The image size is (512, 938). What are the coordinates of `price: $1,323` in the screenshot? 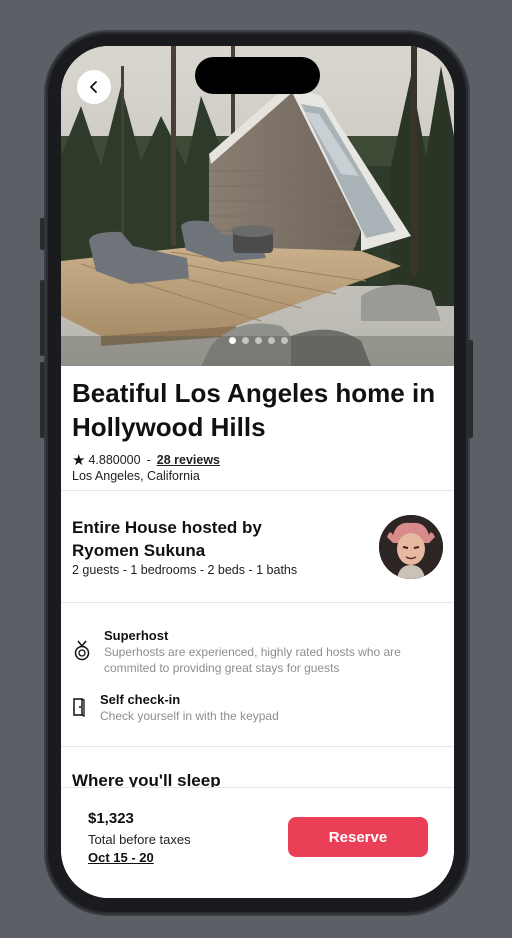 It's located at (111, 818).